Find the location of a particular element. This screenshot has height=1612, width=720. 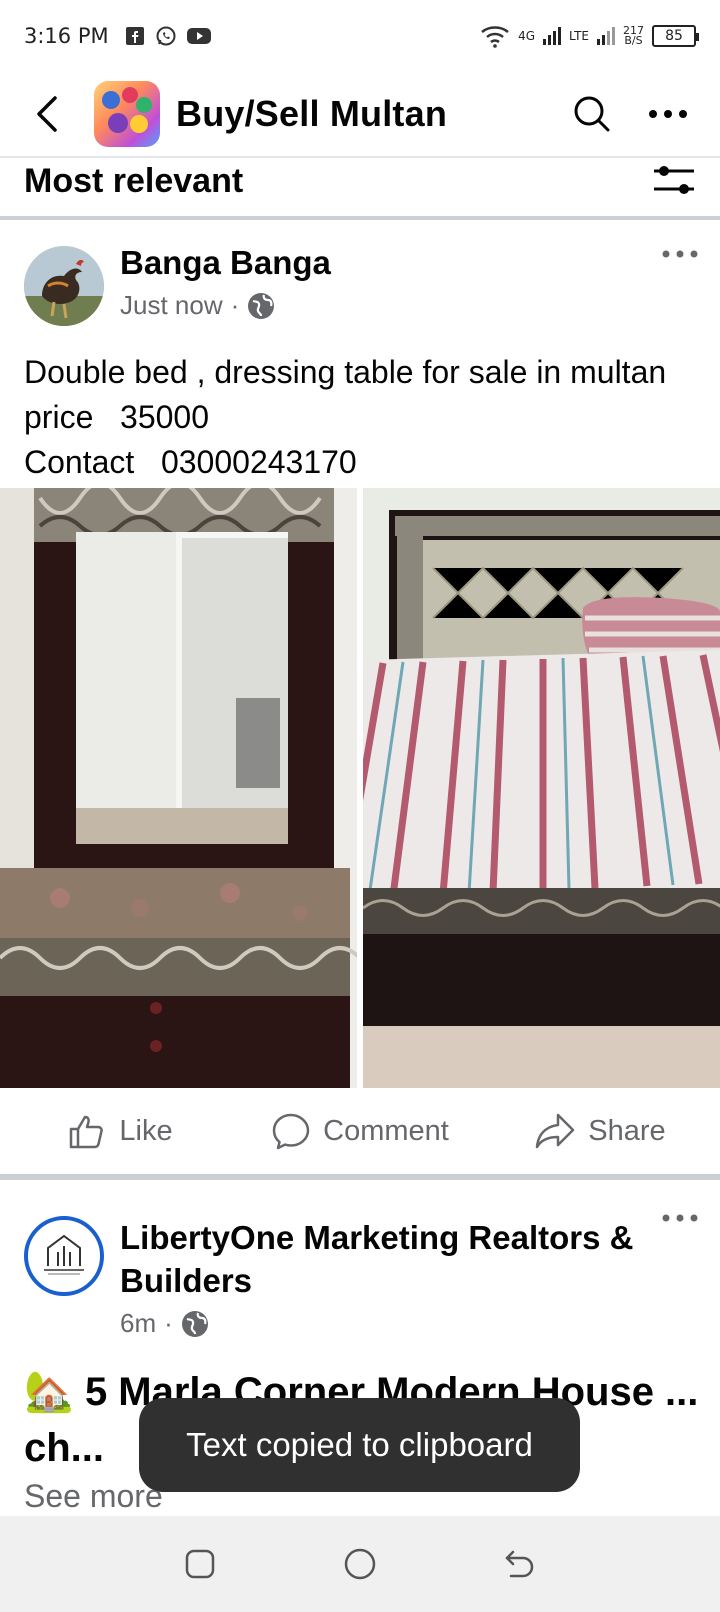

see-more-link: See more is located at coordinates (93, 1496).